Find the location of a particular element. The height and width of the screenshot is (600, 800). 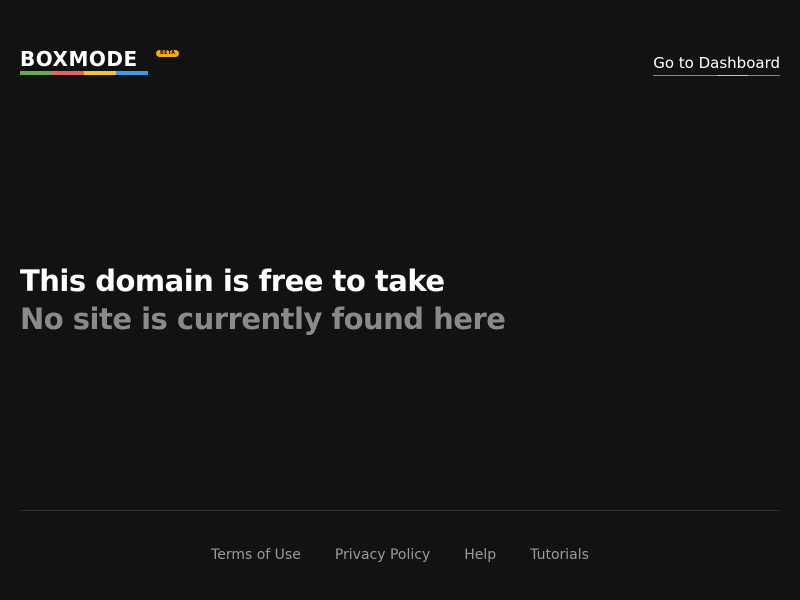

logo-color-bar is located at coordinates (84, 73).